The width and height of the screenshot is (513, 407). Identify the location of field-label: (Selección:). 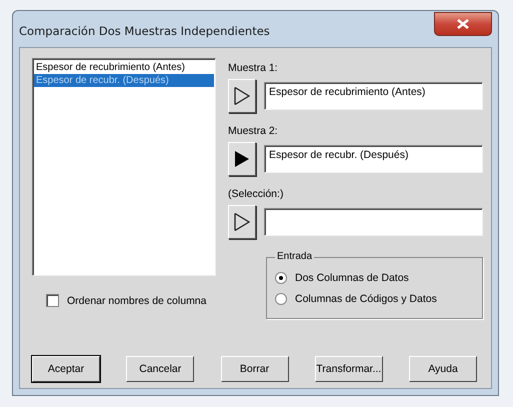
(256, 194).